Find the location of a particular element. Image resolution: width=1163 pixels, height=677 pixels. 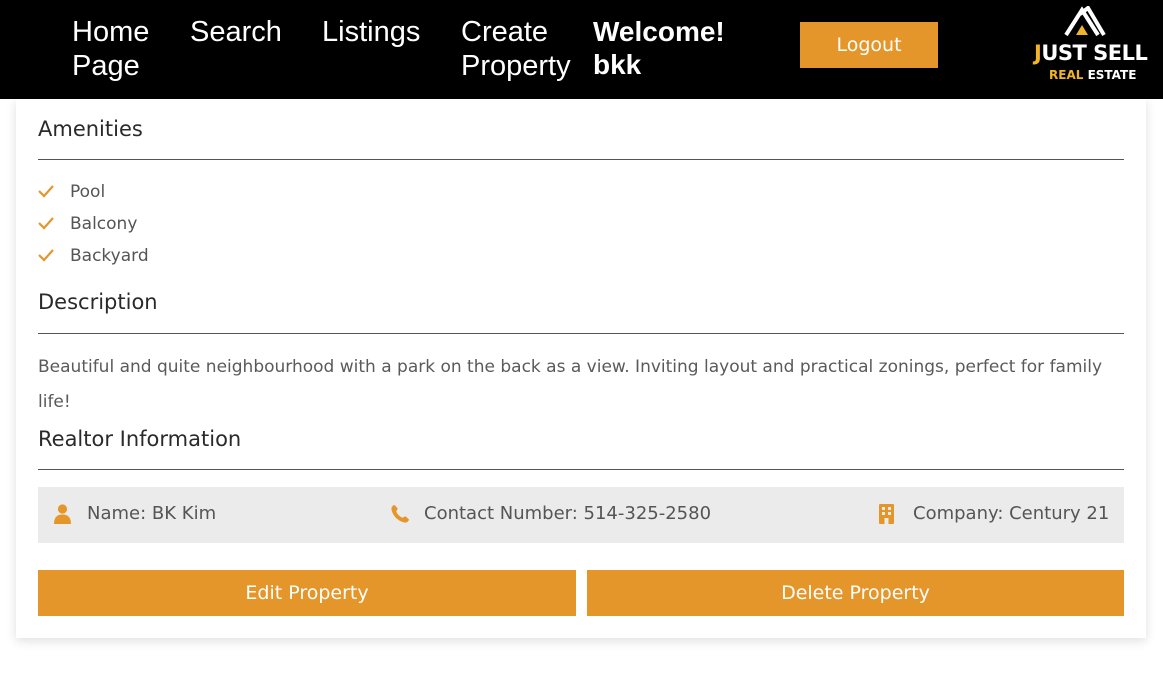

roof-logo-icon is located at coordinates (1085, 21).